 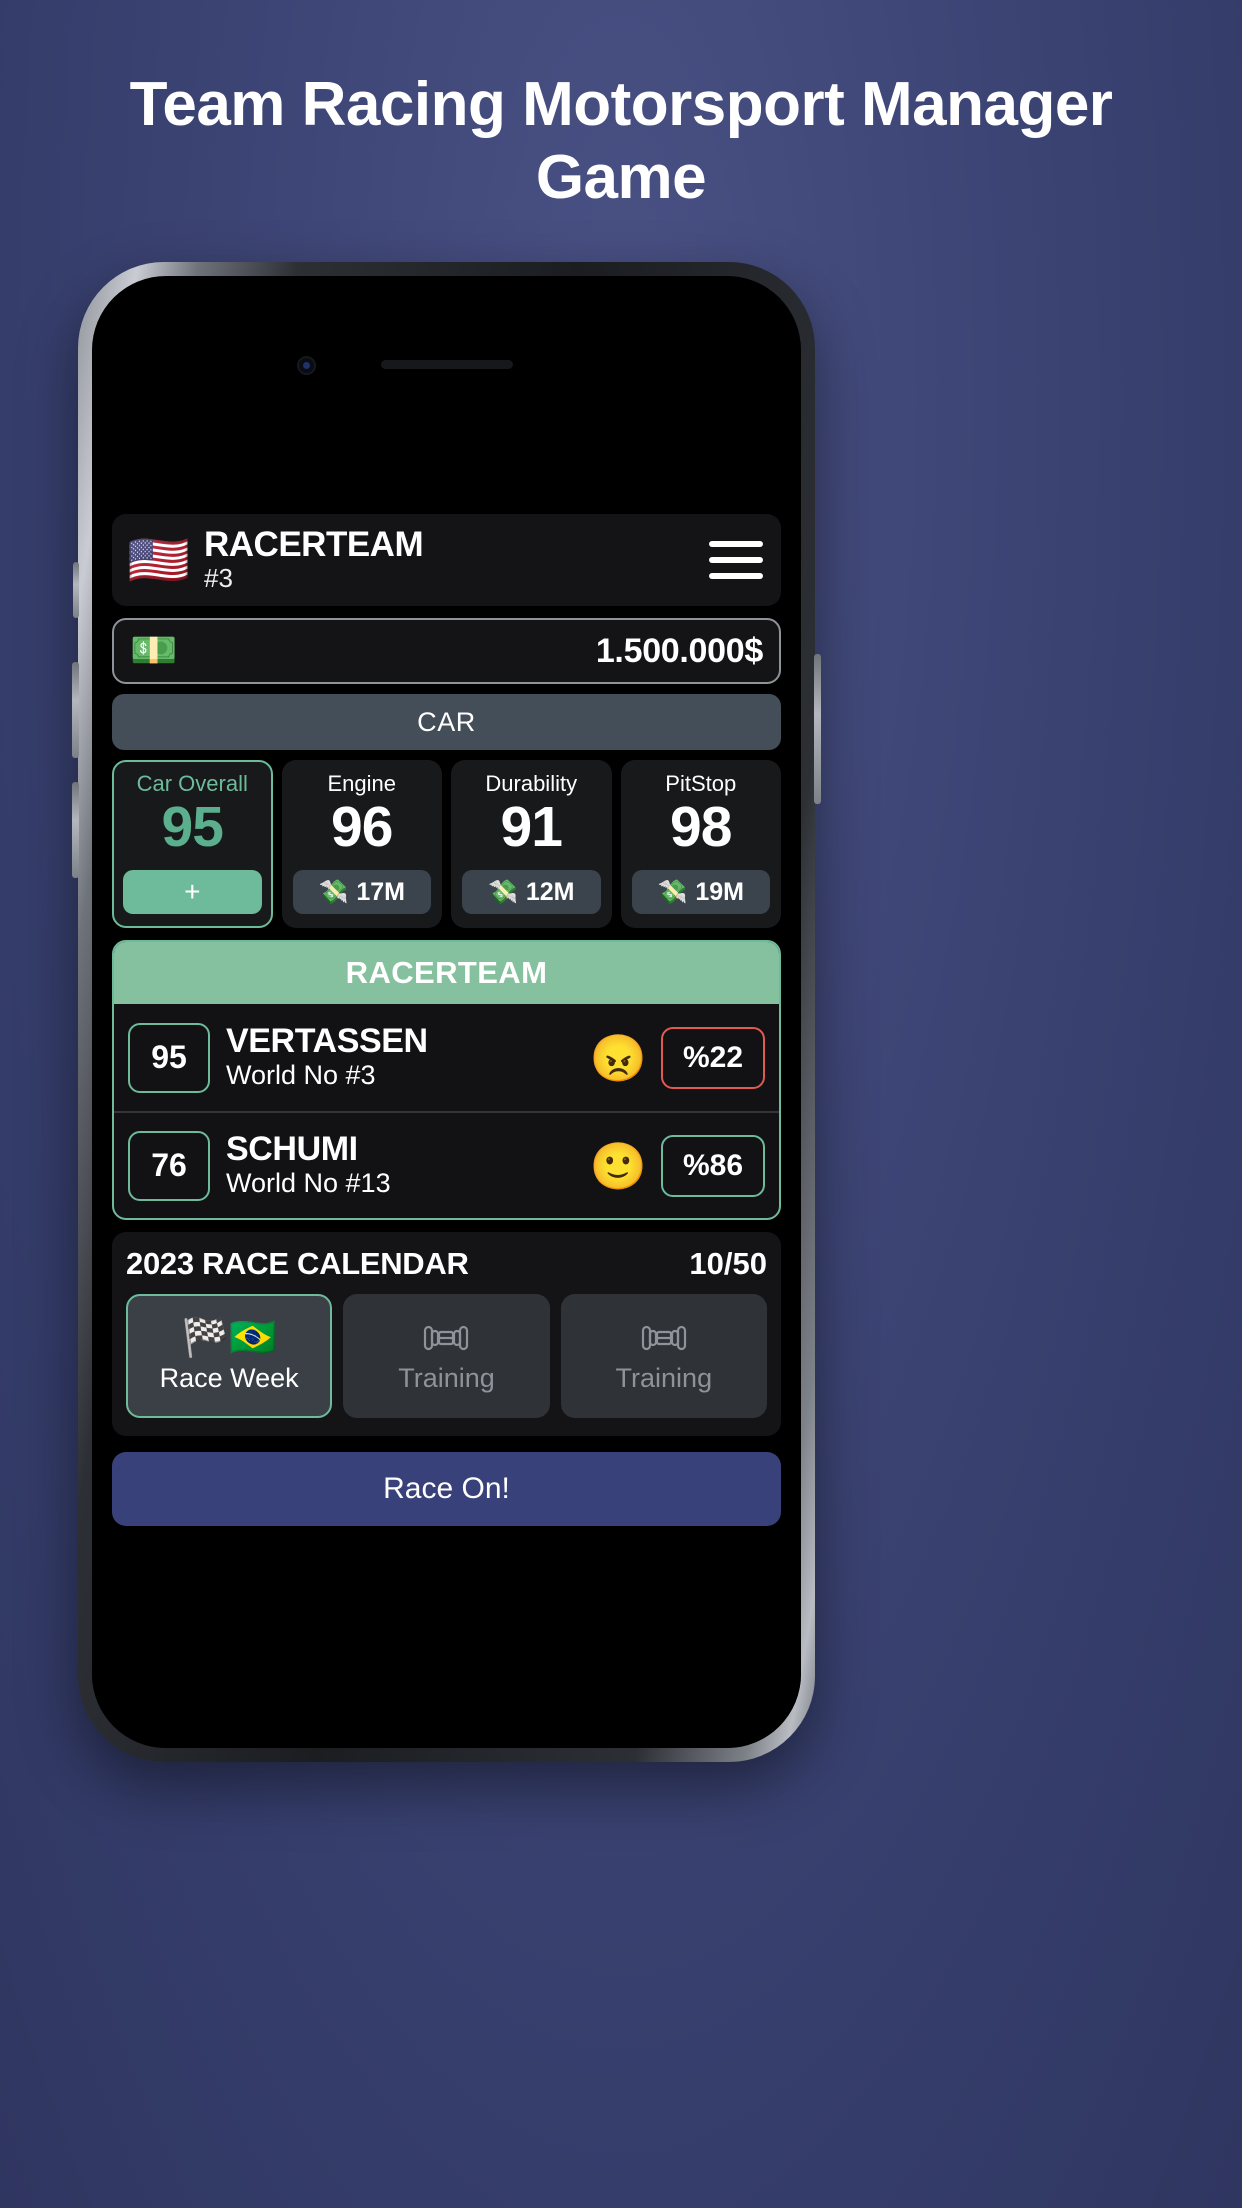 What do you see at coordinates (327, 1041) in the screenshot?
I see `driver-name: VERTASSEN` at bounding box center [327, 1041].